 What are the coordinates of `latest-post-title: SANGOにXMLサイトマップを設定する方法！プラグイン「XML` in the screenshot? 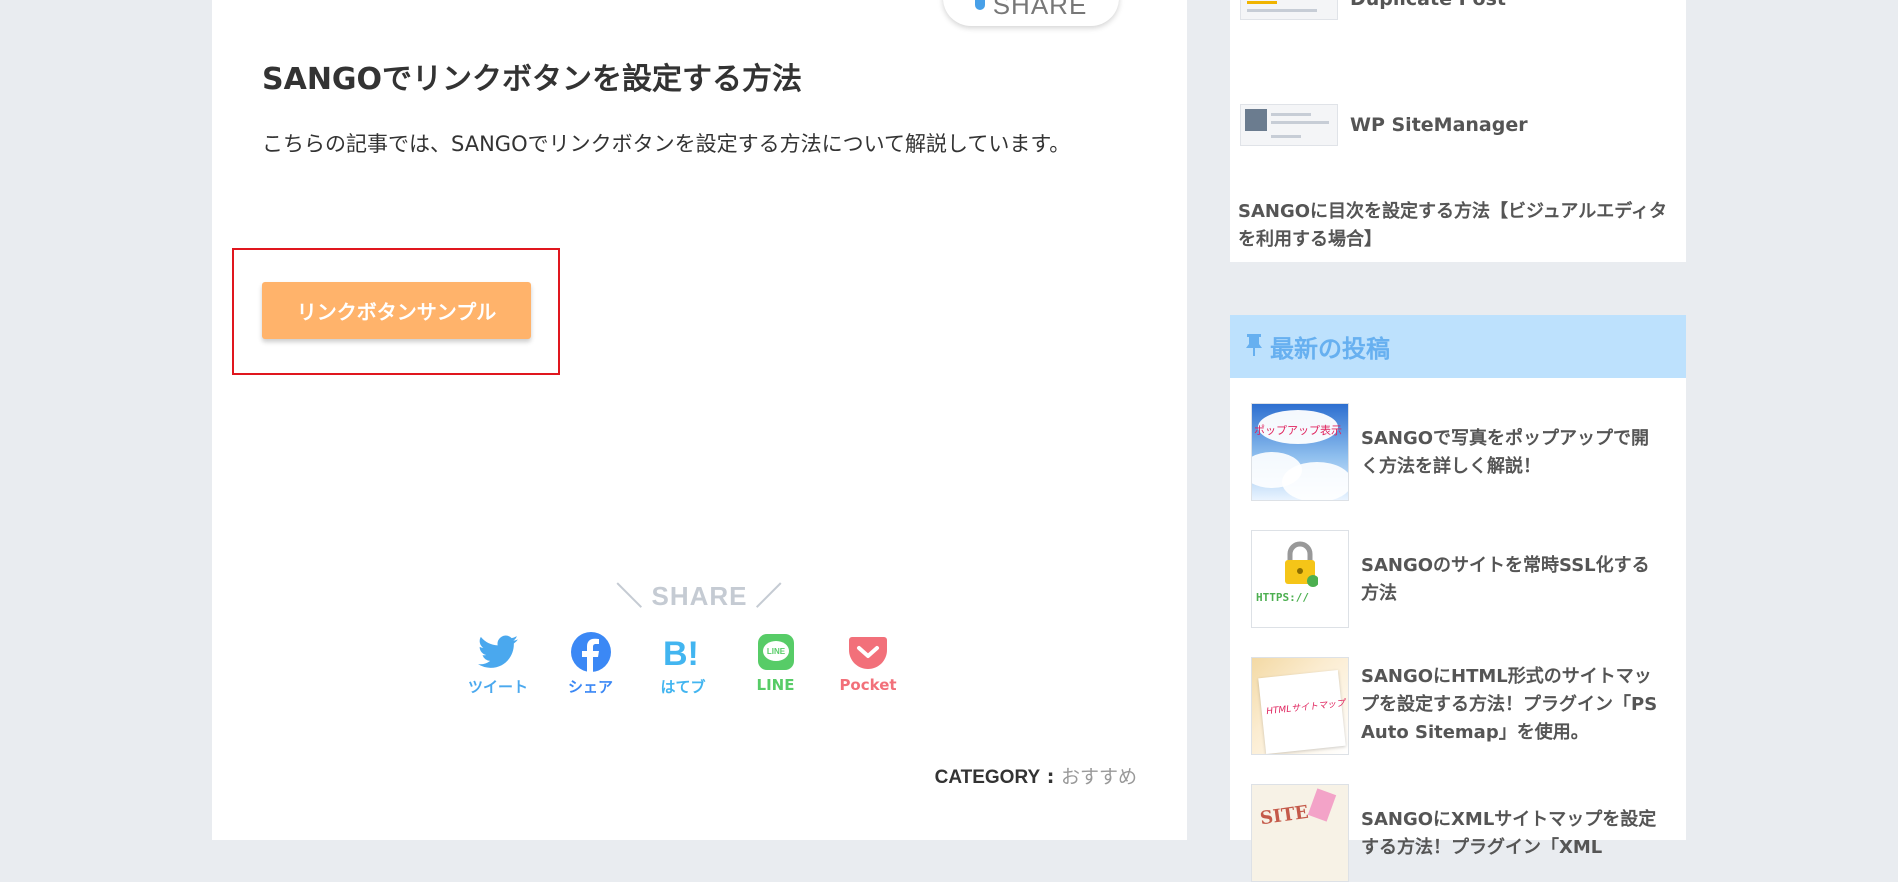 It's located at (1509, 833).